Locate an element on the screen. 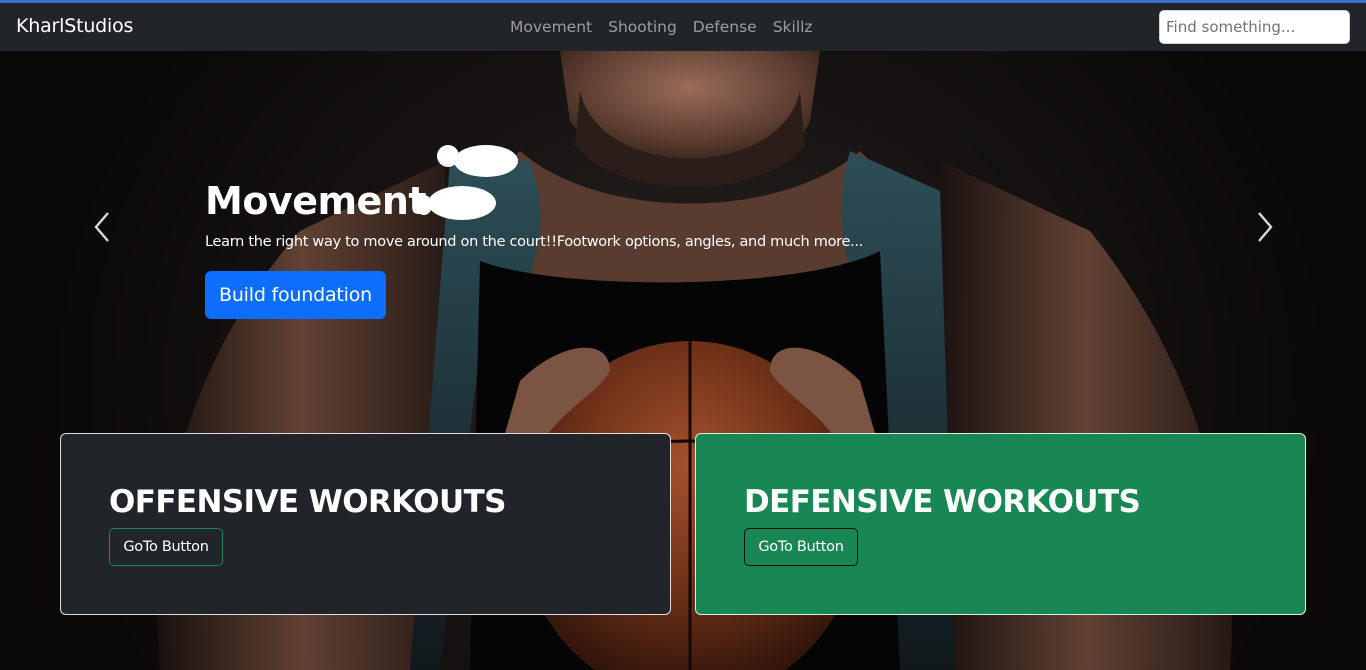  carousel-title: Movement is located at coordinates (316, 201).